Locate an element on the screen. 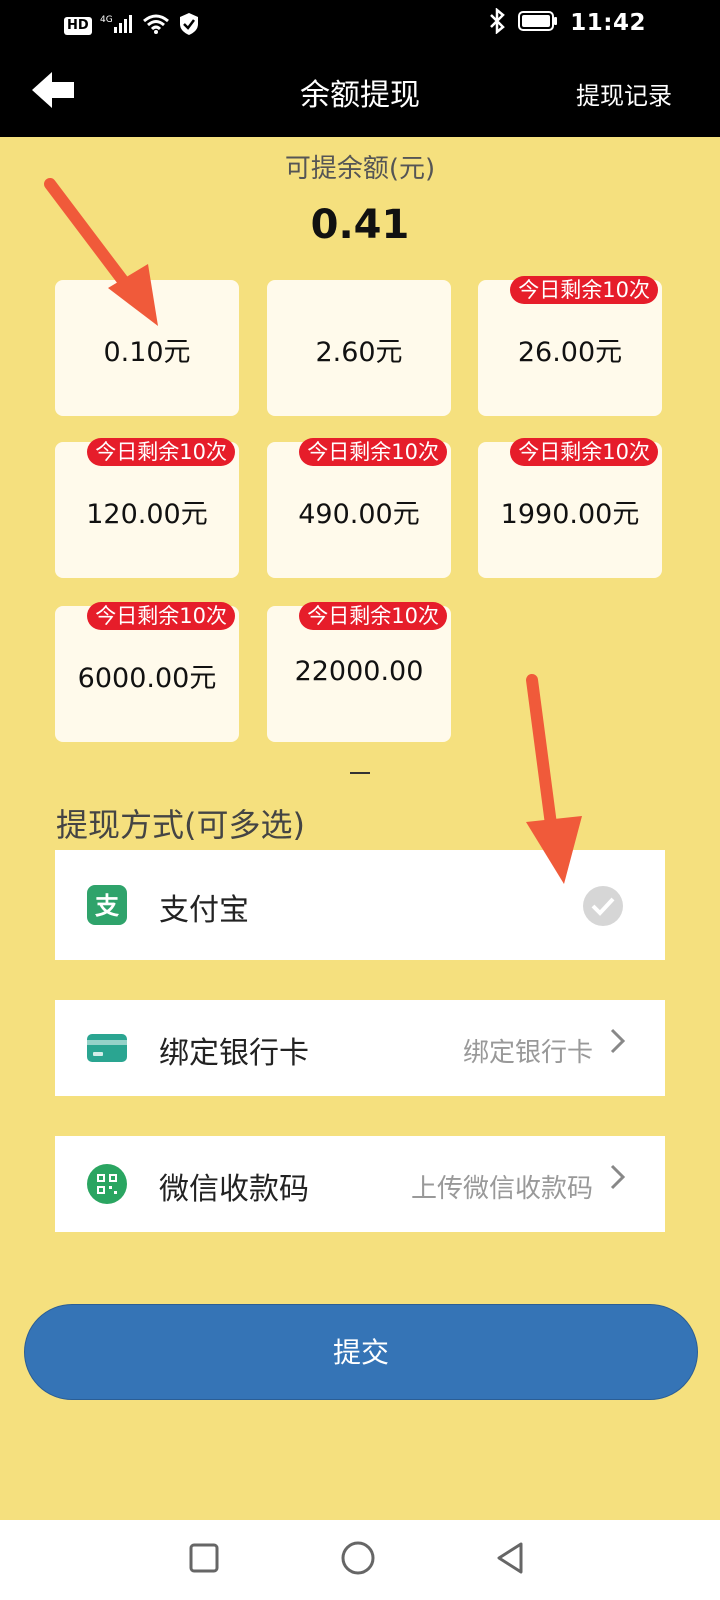 Image resolution: width=720 pixels, height=1600 pixels. amount-option: 今日剩余10次 6000.00元 is located at coordinates (147, 672).